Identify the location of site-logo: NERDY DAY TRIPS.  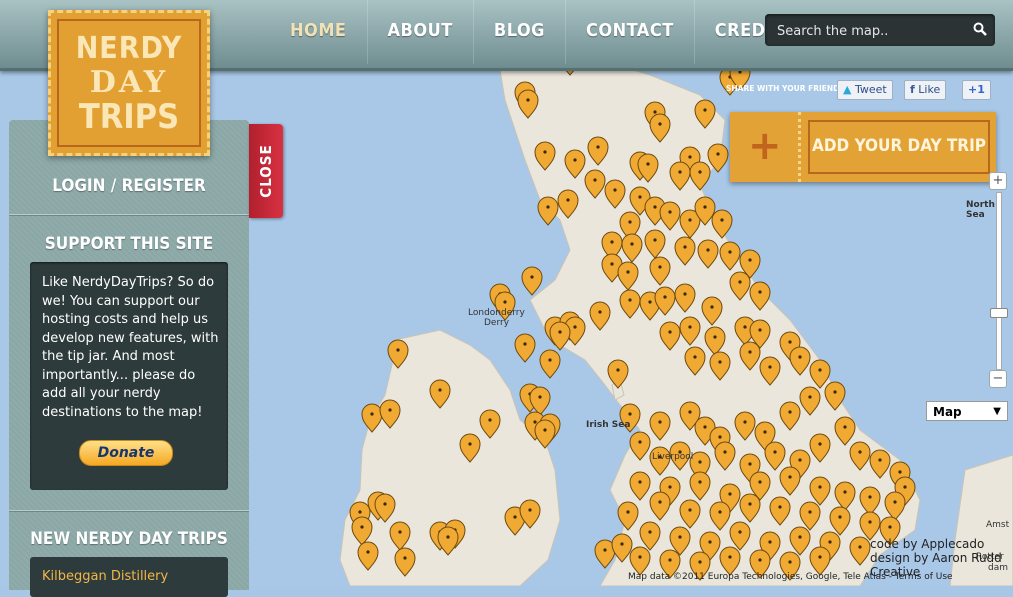
(129, 83).